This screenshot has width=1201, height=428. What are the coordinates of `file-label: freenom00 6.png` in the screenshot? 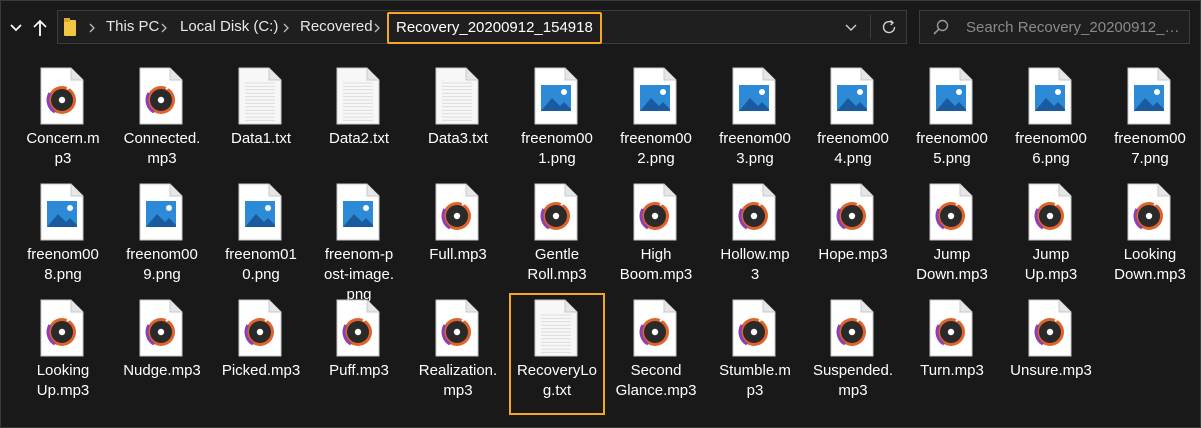 It's located at (1051, 149).